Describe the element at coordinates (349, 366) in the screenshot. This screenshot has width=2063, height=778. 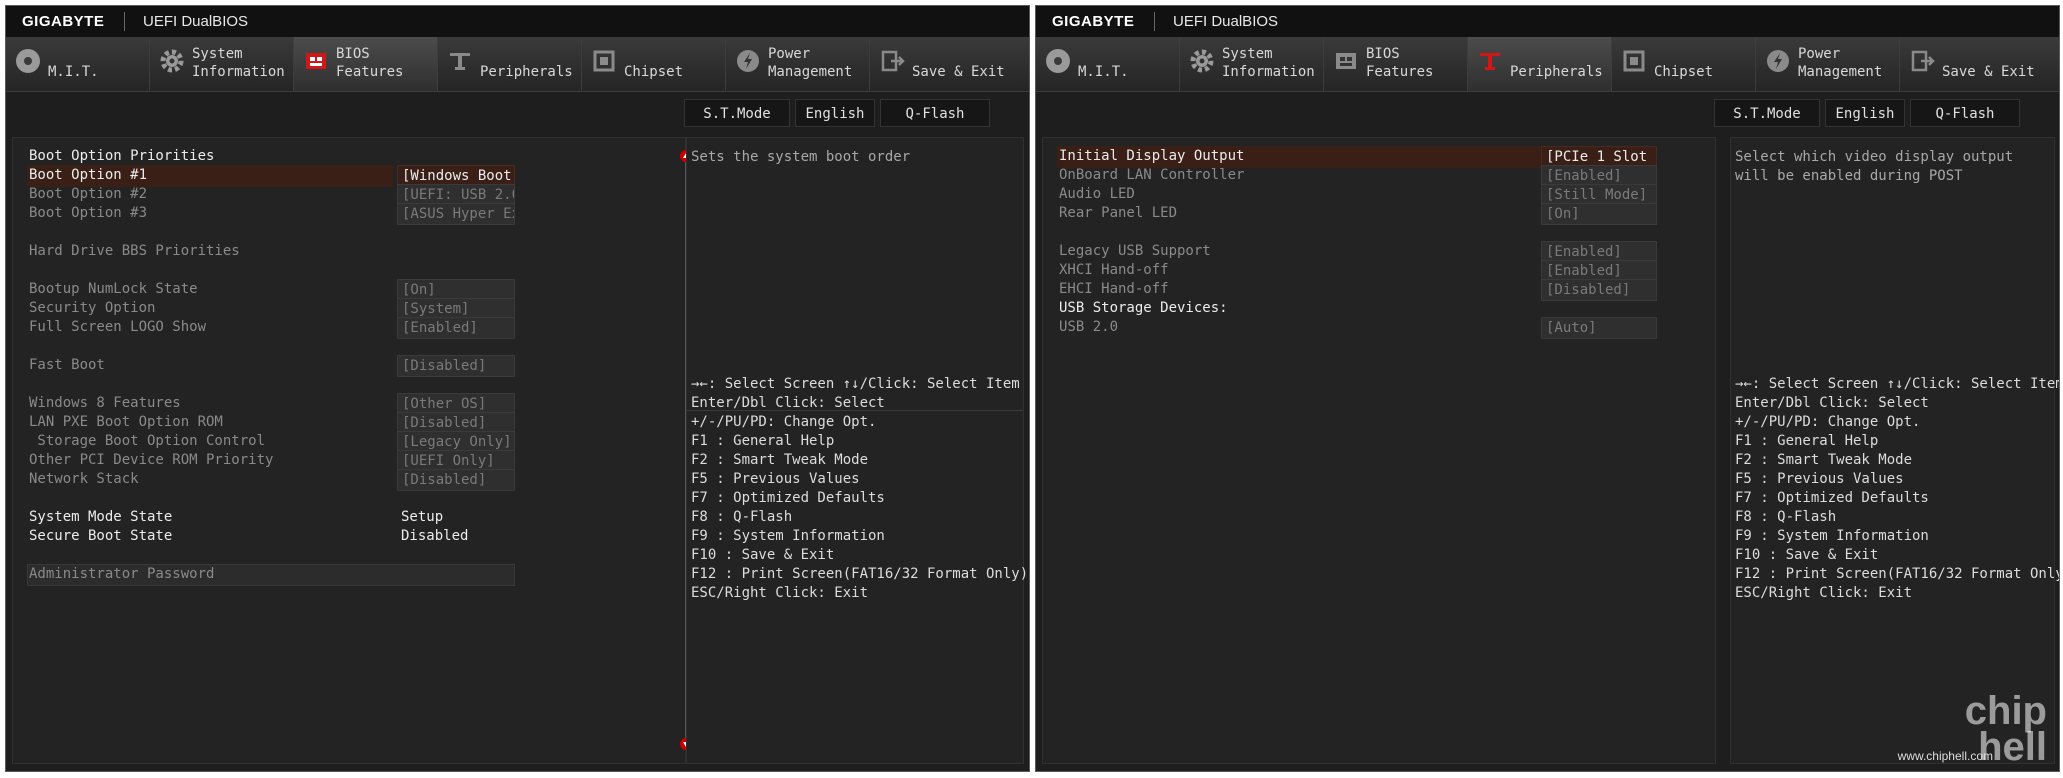
I see `list-item: Fast Boot [Disabled]` at that location.